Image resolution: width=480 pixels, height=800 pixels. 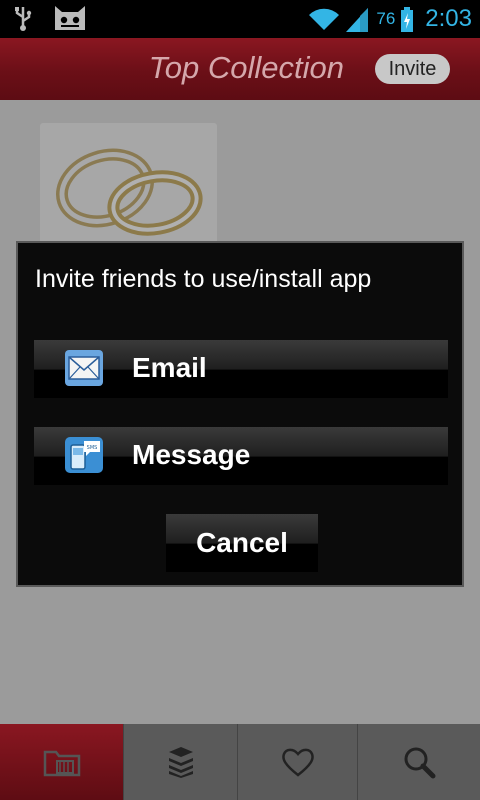 I want to click on wifi-icon, so click(x=324, y=19).